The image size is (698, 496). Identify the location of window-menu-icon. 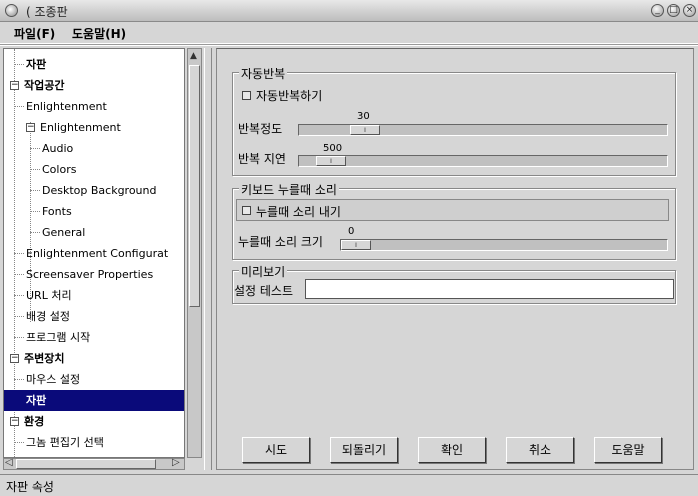
(11, 10).